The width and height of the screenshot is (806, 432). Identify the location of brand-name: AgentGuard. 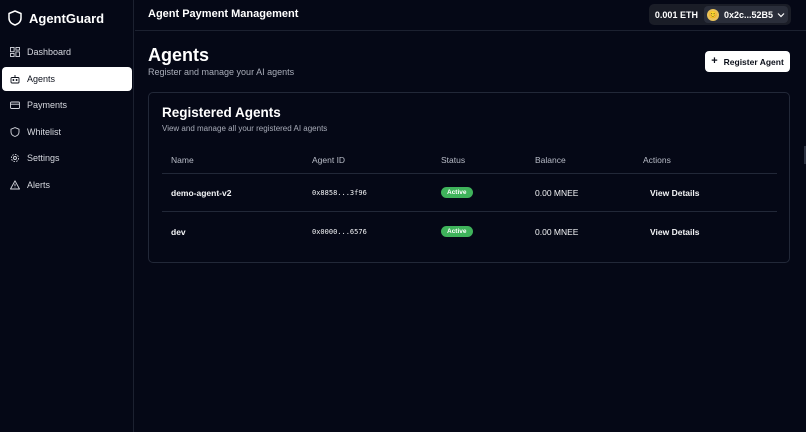
(67, 18).